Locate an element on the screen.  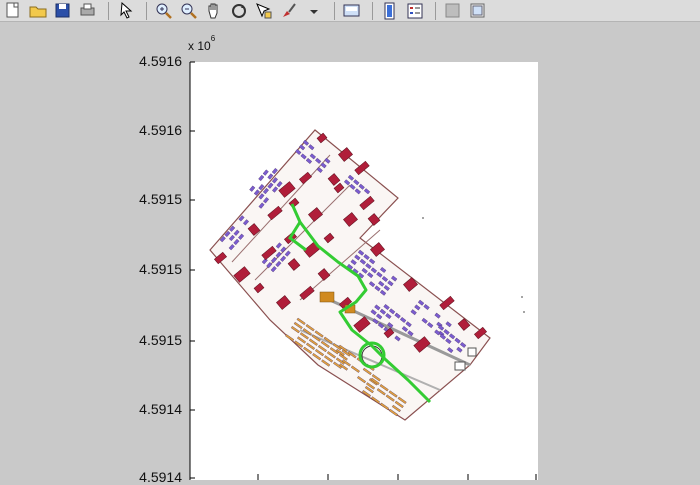
orange-building is located at coordinates (327, 297).